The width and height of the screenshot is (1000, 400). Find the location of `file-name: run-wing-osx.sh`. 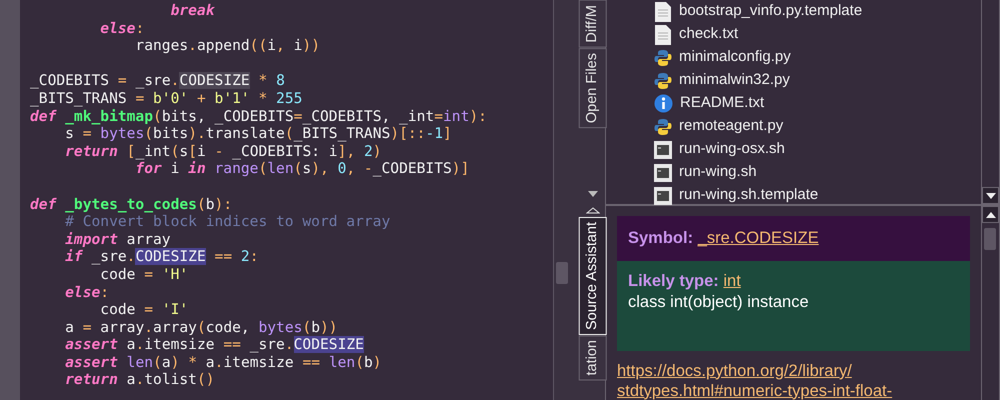

file-name: run-wing-osx.sh is located at coordinates (732, 149).